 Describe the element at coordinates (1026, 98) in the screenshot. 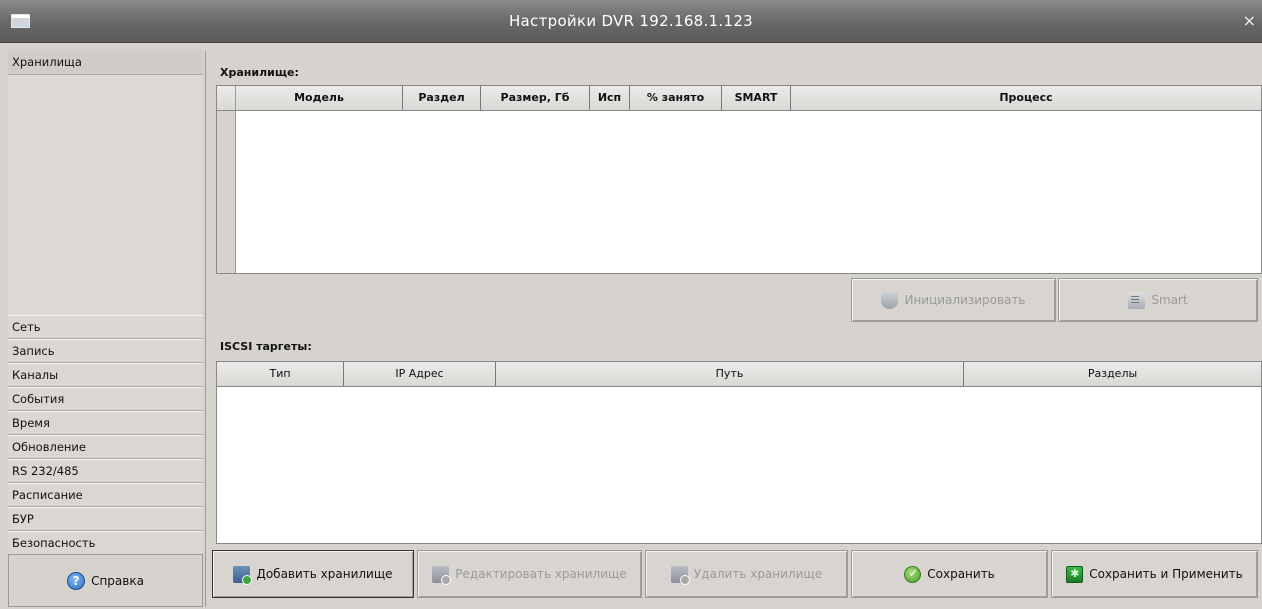

I see `col-header-process: Процесс` at that location.